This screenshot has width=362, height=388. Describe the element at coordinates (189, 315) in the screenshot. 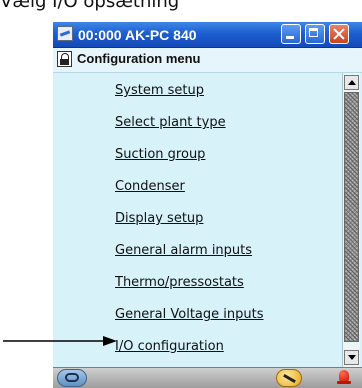

I see `menu-item-general-voltage-inputs: General Voltage inputs` at that location.